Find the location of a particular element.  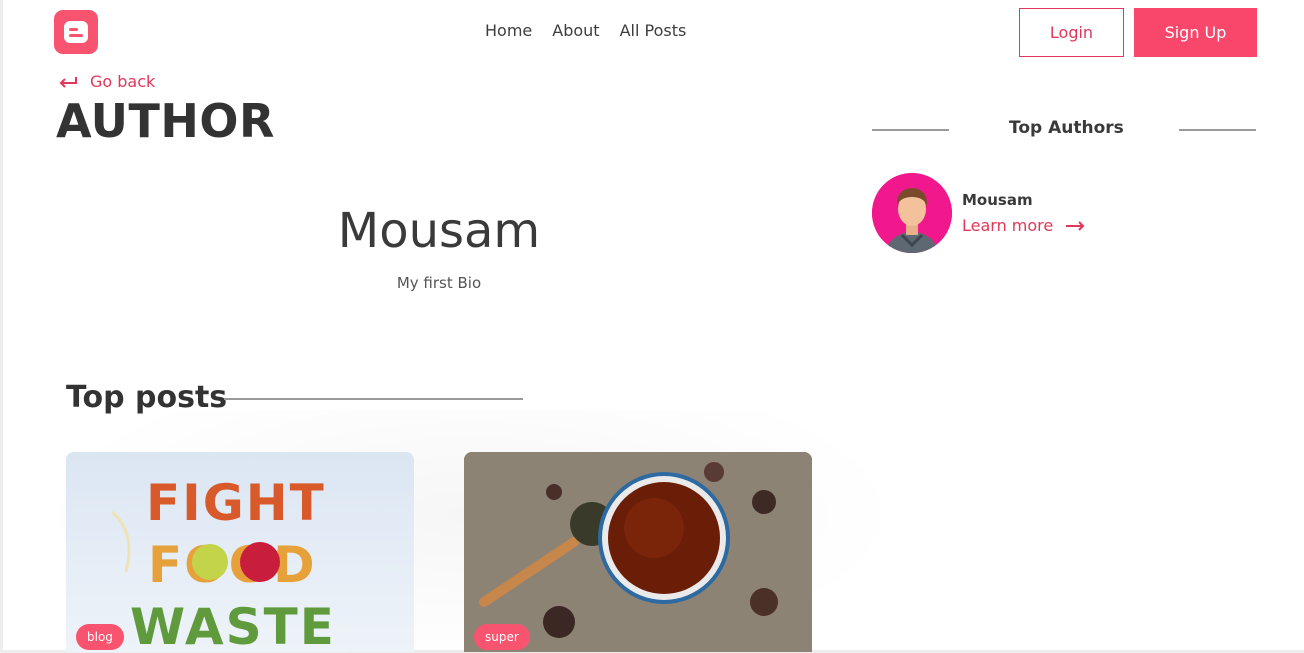

author-name: Mousam is located at coordinates (439, 231).